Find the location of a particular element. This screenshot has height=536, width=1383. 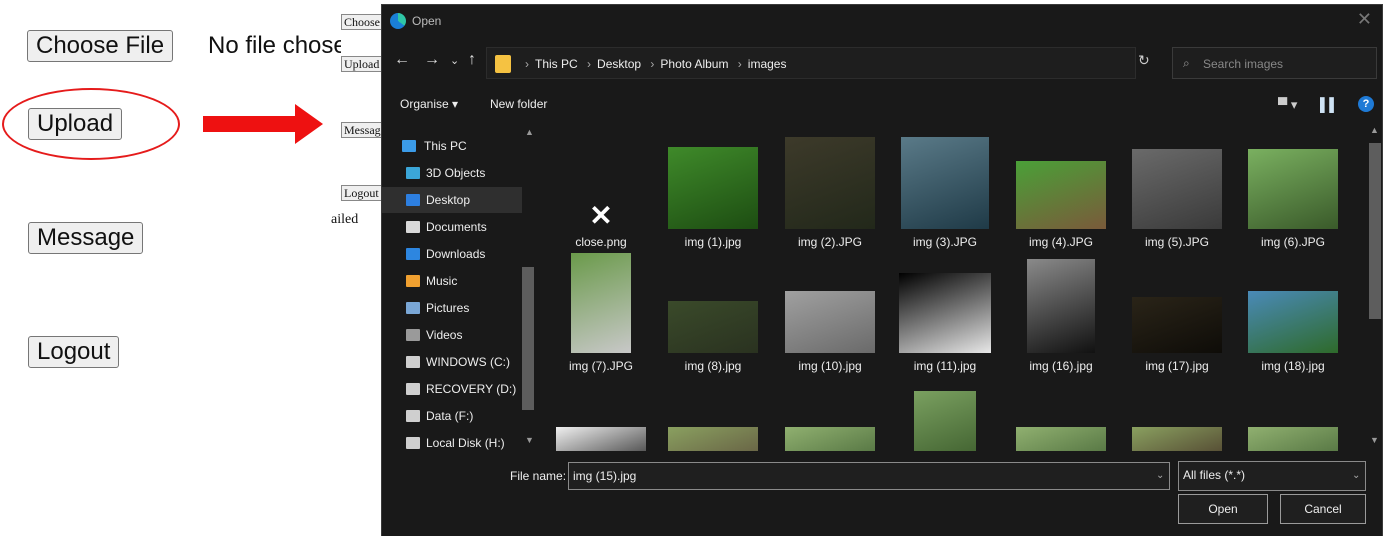

sidebar-item-downloads: Downloads is located at coordinates (452, 254).